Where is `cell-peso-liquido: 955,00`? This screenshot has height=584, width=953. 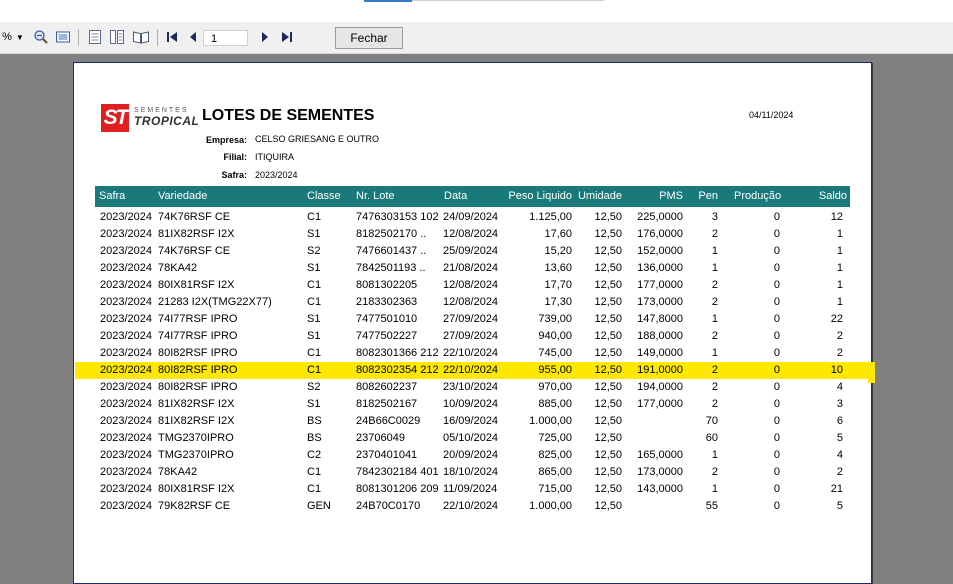 cell-peso-liquido: 955,00 is located at coordinates (555, 370).